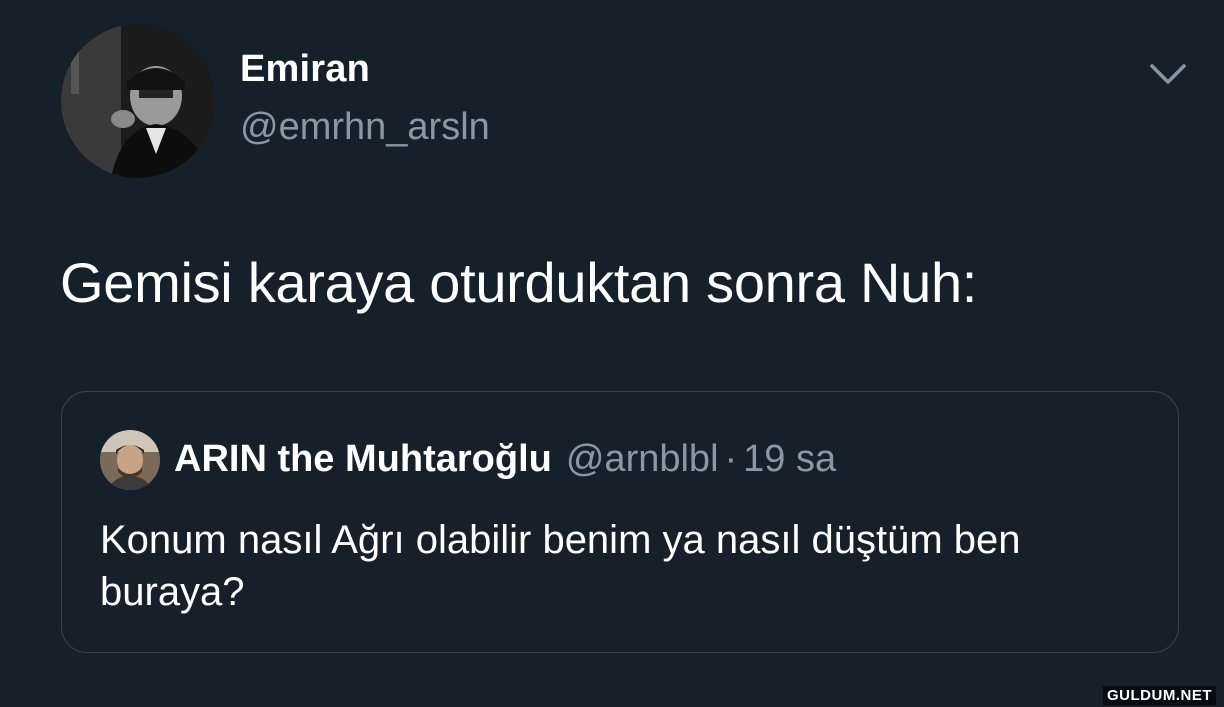  I want to click on watermark: GULDUM.NET, so click(1159, 695).